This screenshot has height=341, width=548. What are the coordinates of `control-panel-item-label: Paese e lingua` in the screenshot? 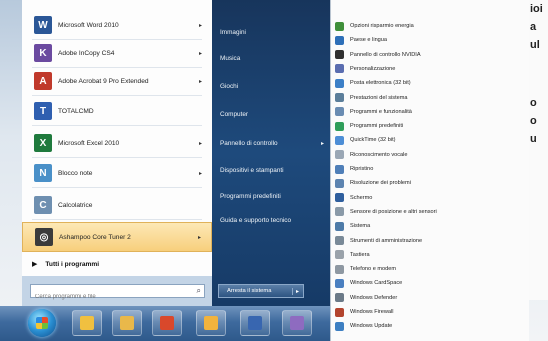 It's located at (369, 40).